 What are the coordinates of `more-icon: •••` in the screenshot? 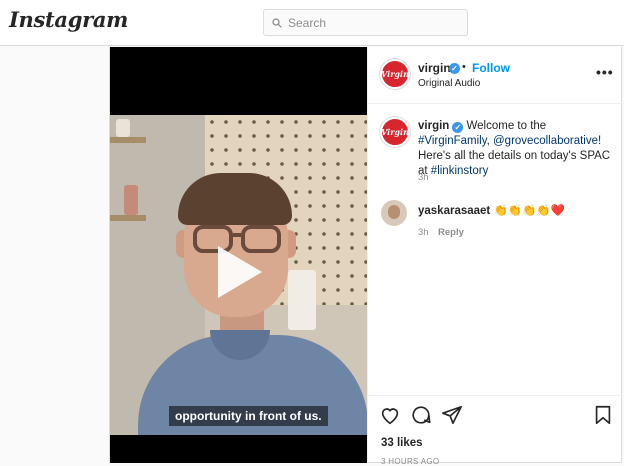 It's located at (605, 72).